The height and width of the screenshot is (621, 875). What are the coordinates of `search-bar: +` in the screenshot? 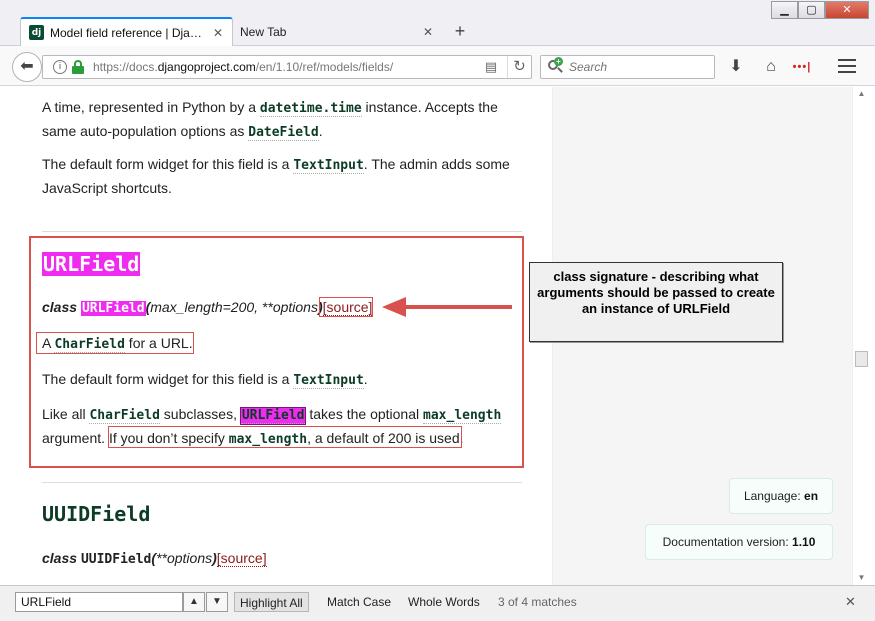 It's located at (627, 67).